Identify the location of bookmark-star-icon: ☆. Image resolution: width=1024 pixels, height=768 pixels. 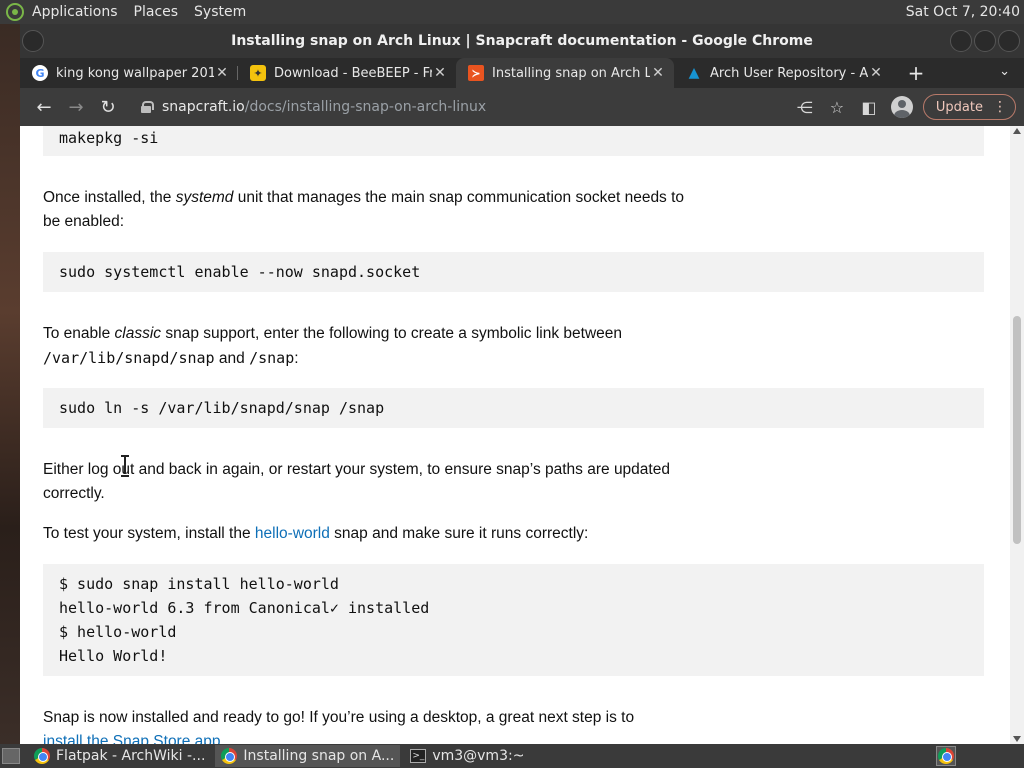
(837, 107).